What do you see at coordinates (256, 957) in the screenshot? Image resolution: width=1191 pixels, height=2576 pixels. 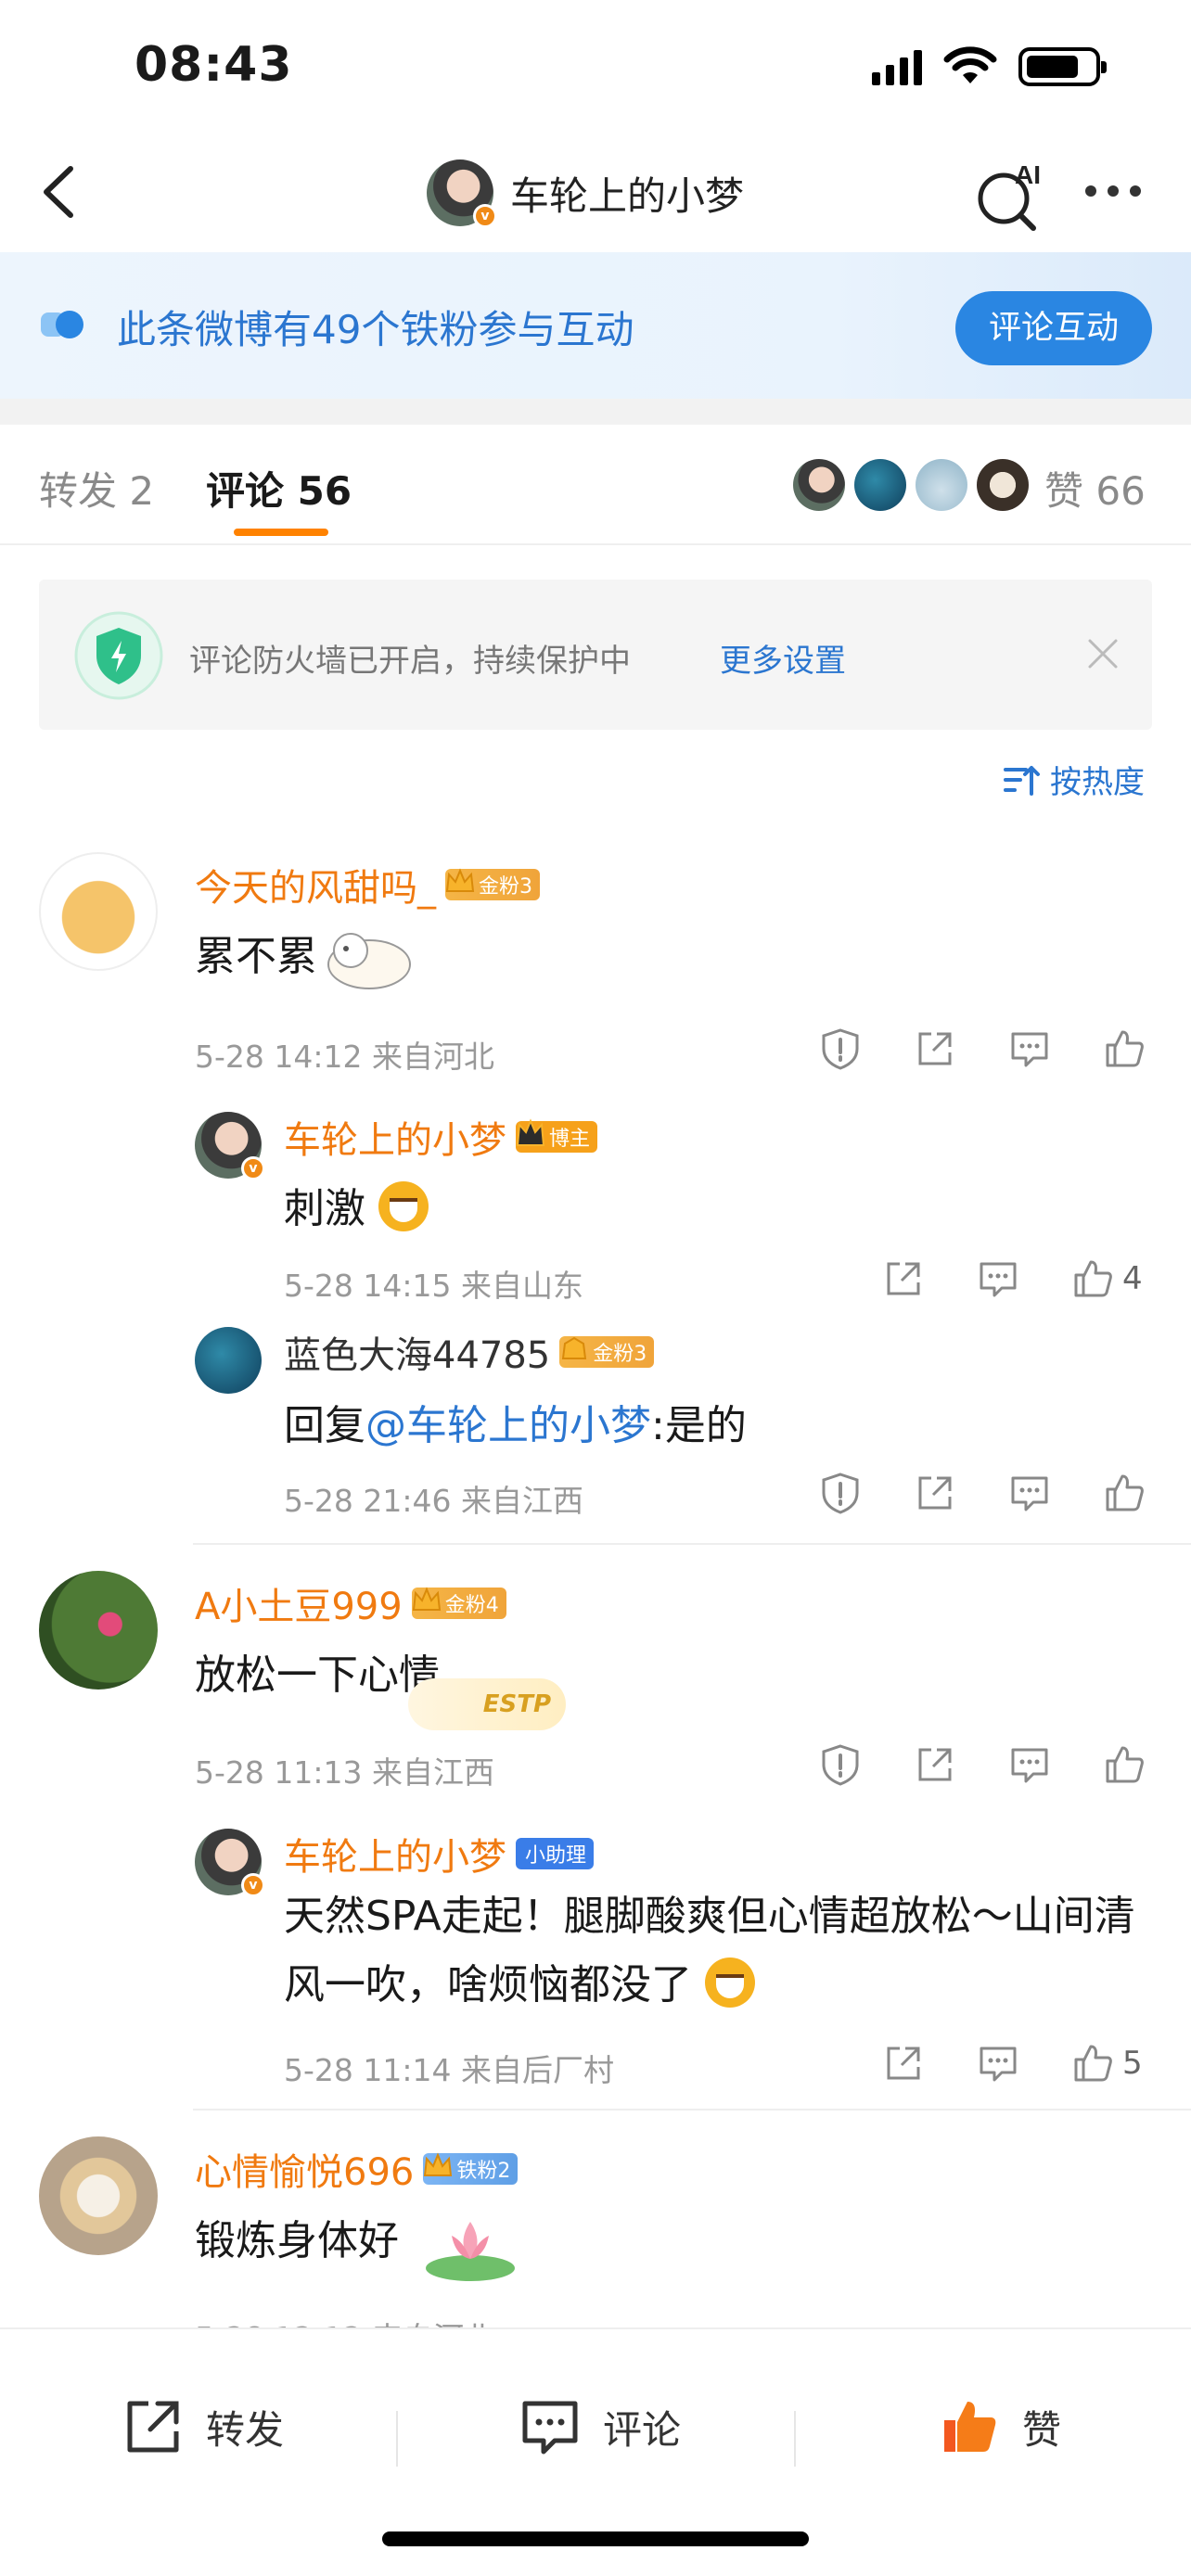 I see `comment-text: 累不累` at bounding box center [256, 957].